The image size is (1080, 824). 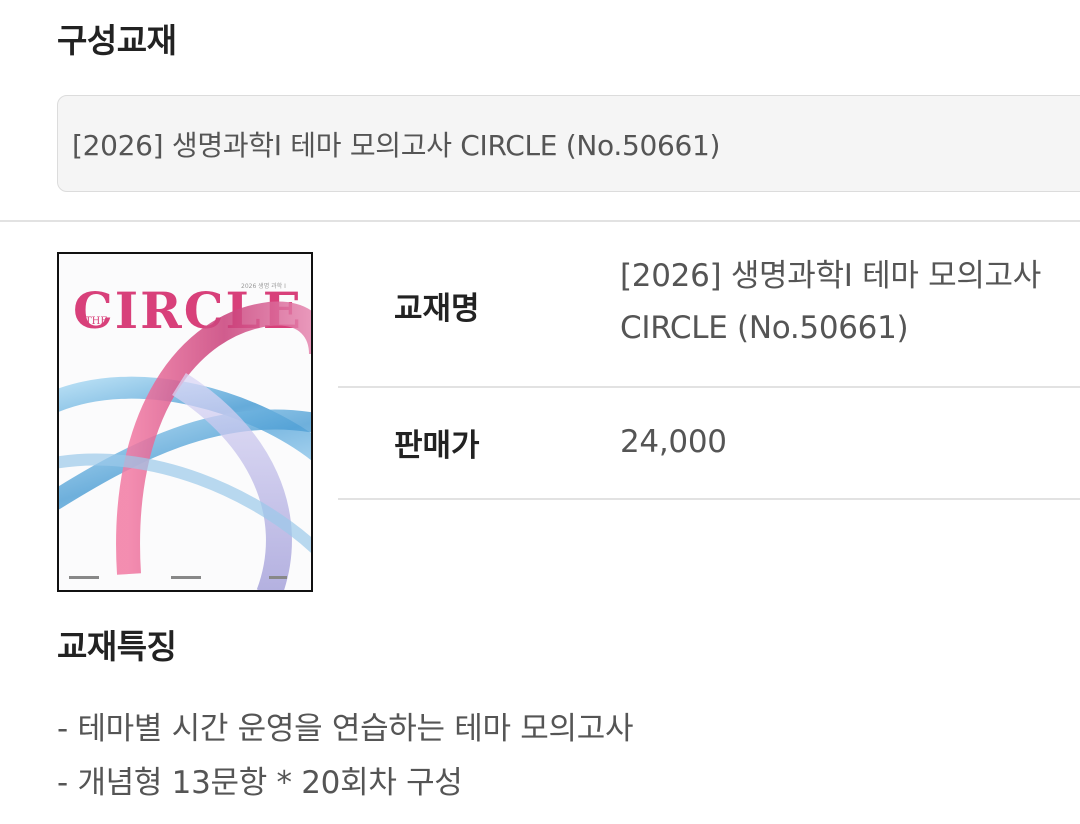 I want to click on book-name-value: [2026] 생명과학I 테마 모의고사 CIRCLE (No.50661), so click(x=830, y=302).